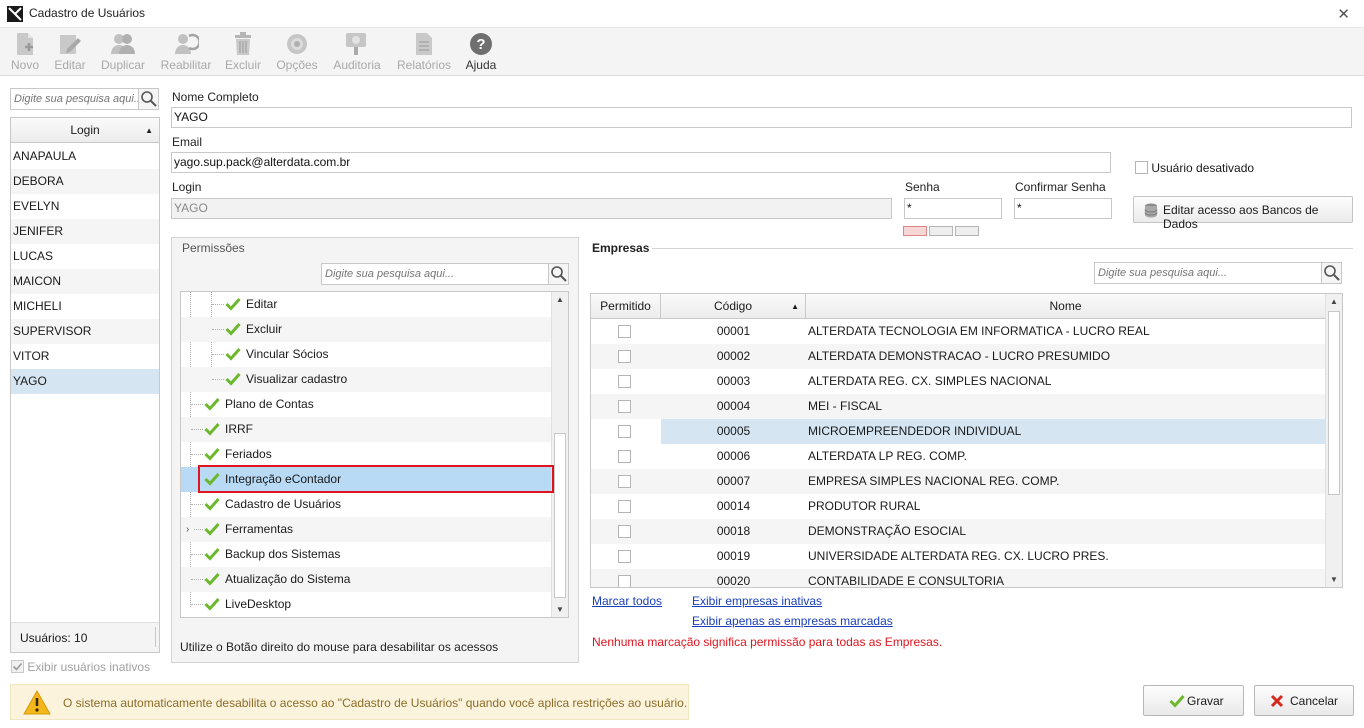  I want to click on tree-item: Editar, so click(366, 304).